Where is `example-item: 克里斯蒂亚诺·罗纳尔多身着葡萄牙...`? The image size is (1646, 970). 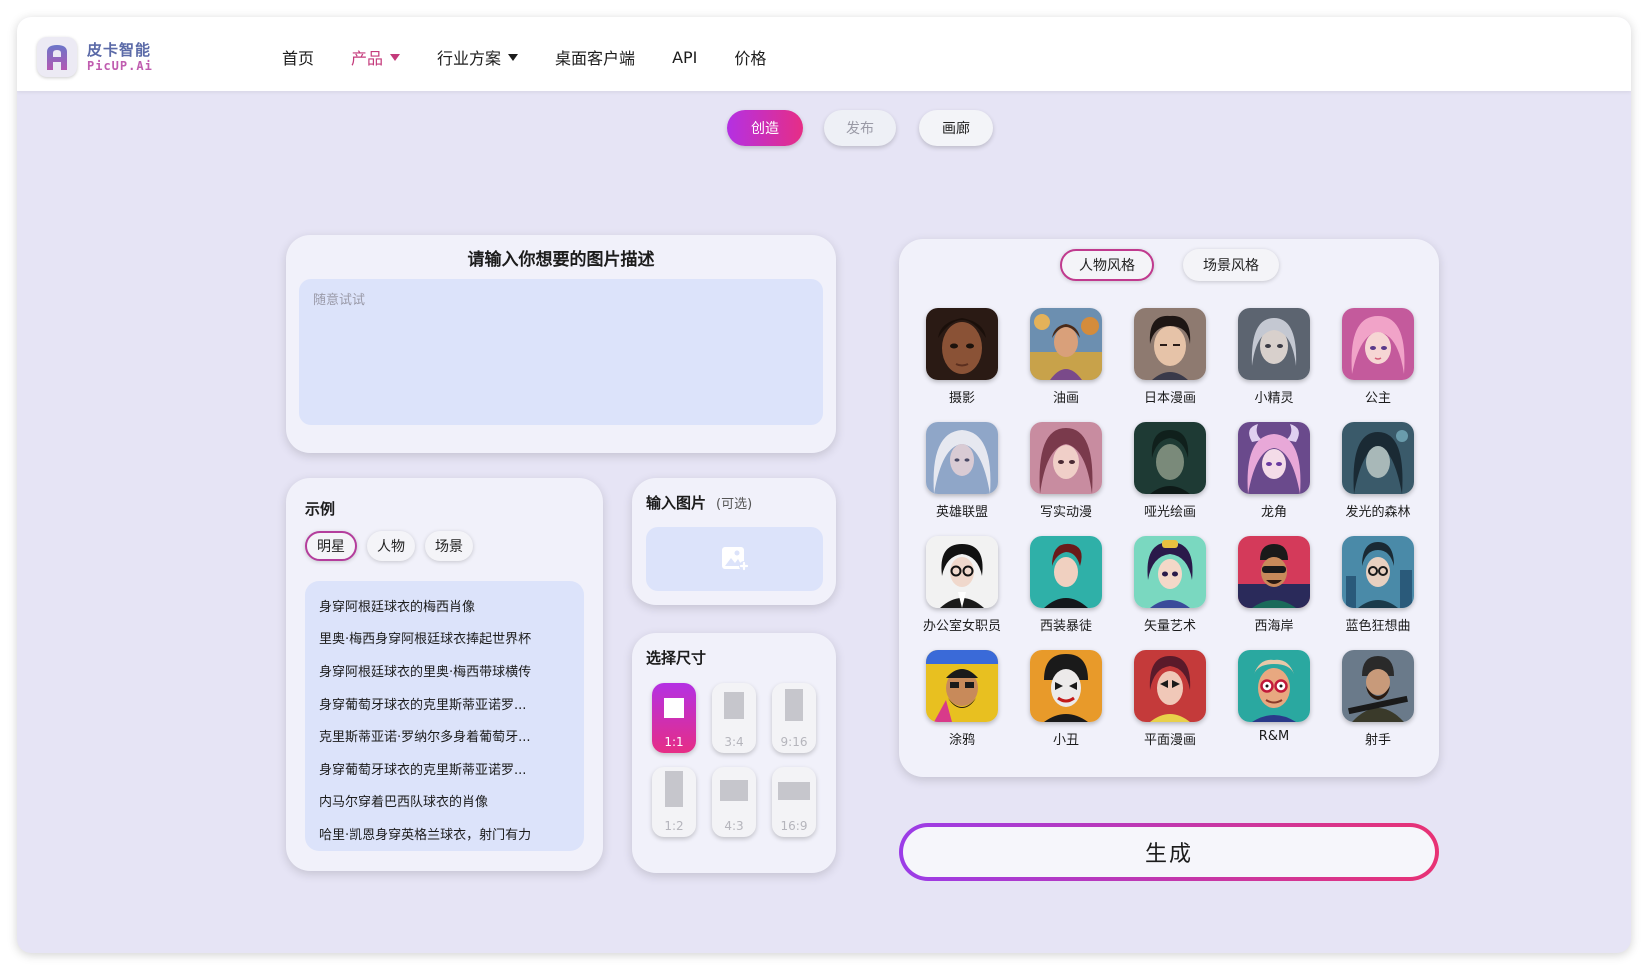 example-item: 克里斯蒂亚诺·罗纳尔多身着葡萄牙... is located at coordinates (451, 735).